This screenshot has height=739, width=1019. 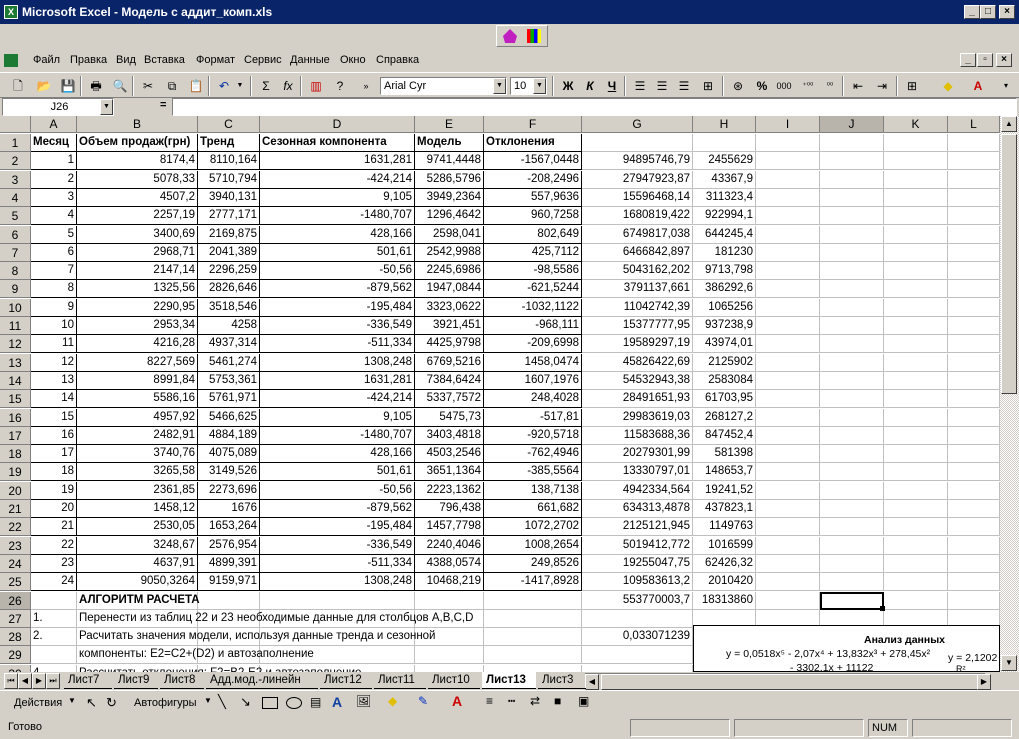 I want to click on merge-center-icon: ⊞, so click(x=708, y=86).